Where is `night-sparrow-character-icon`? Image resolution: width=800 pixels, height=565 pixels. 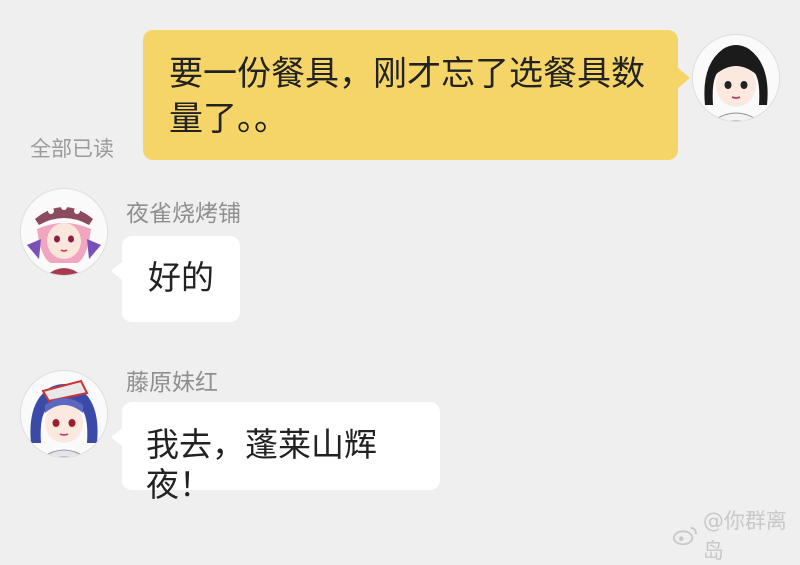 night-sparrow-character-icon is located at coordinates (64, 232).